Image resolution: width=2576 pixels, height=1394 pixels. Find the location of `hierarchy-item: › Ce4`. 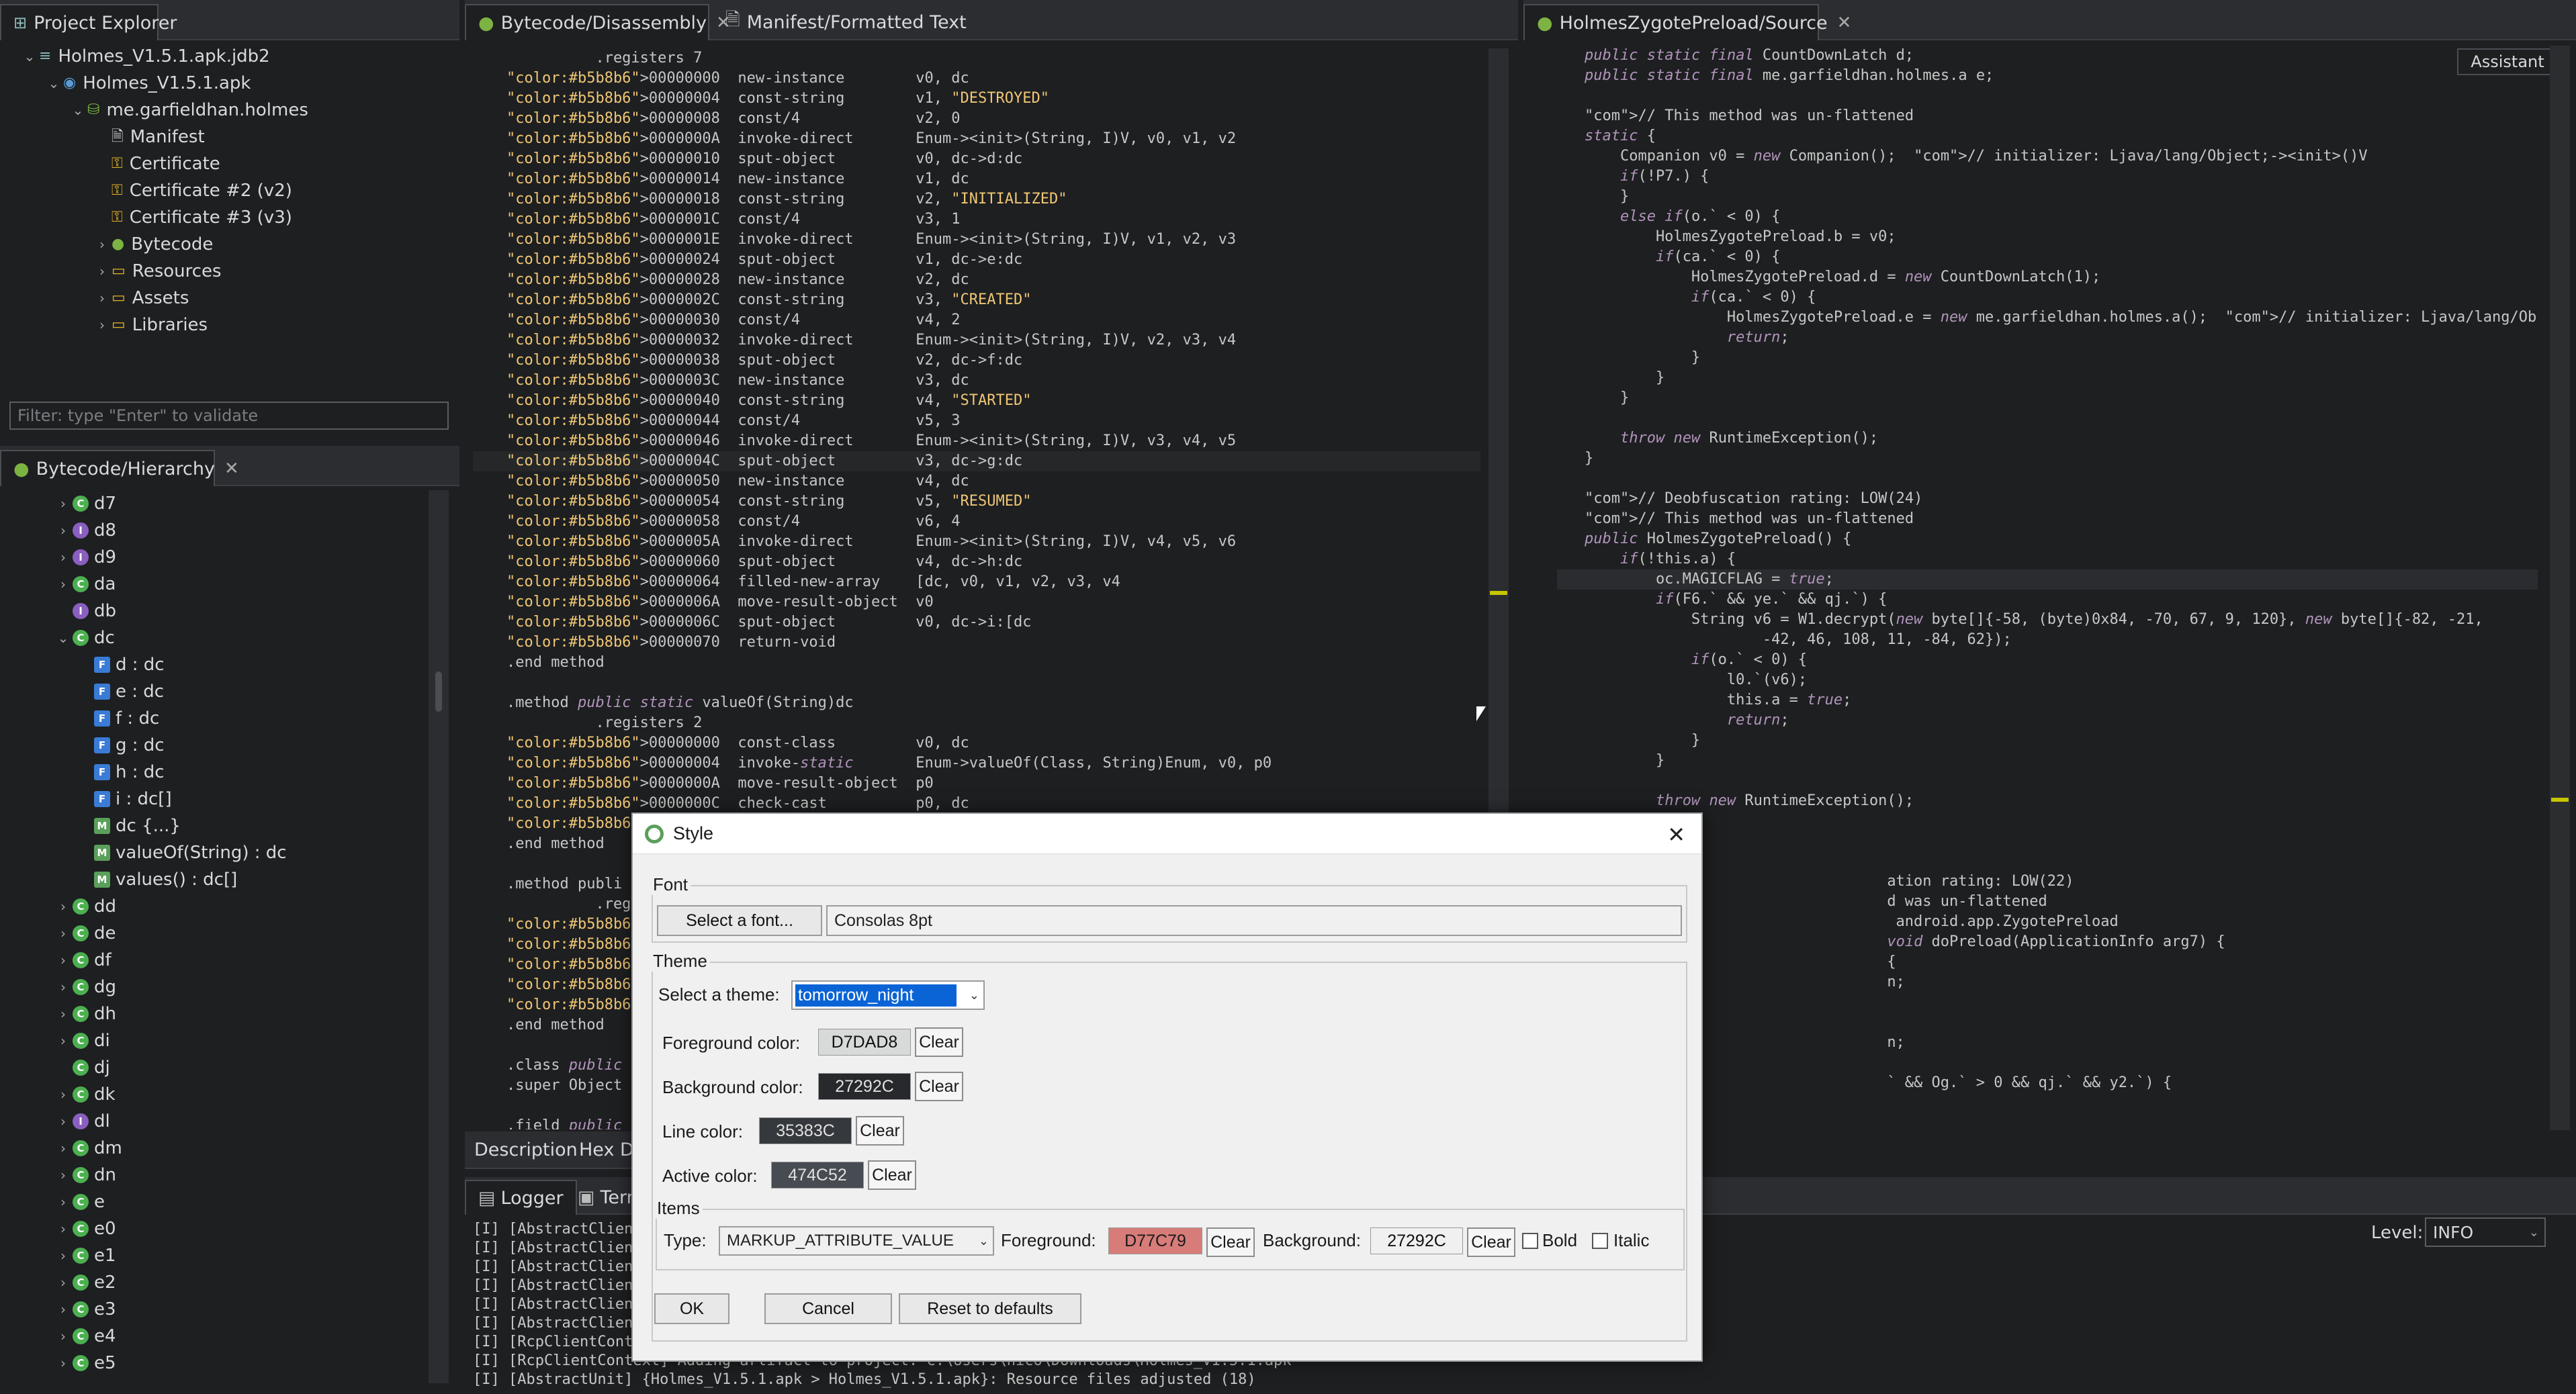

hierarchy-item: › Ce4 is located at coordinates (242, 1336).